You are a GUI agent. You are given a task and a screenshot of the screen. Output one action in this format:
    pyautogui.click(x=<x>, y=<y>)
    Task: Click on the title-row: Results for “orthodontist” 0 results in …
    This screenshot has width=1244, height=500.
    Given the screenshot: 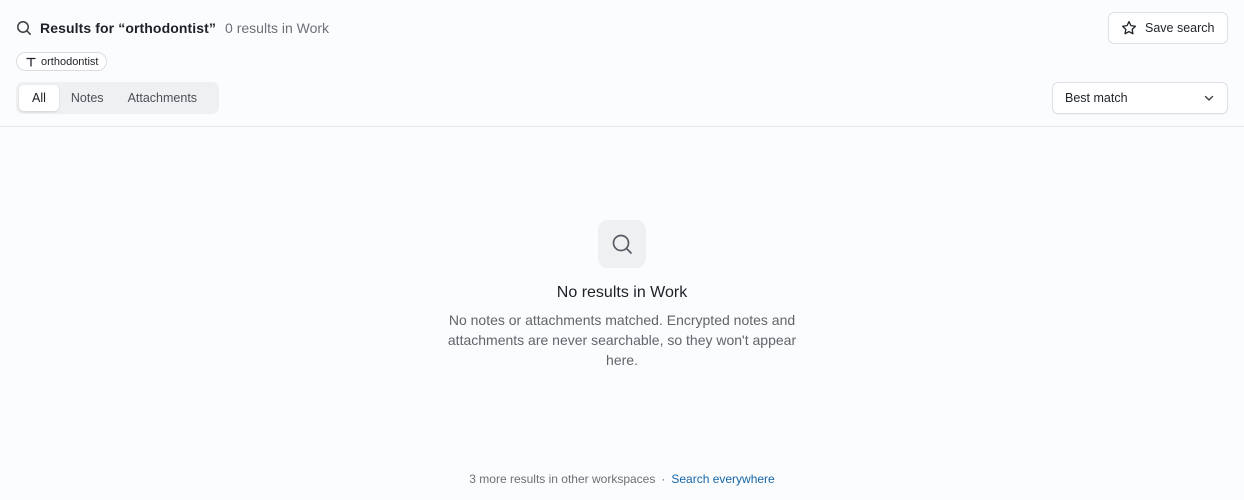 What is the action you would take?
    pyautogui.click(x=172, y=28)
    